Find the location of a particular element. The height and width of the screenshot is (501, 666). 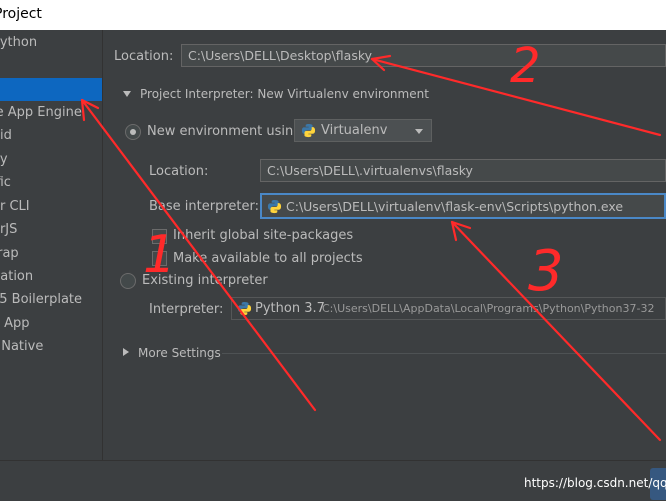

sidebar-item-label: e App is located at coordinates (15, 323).